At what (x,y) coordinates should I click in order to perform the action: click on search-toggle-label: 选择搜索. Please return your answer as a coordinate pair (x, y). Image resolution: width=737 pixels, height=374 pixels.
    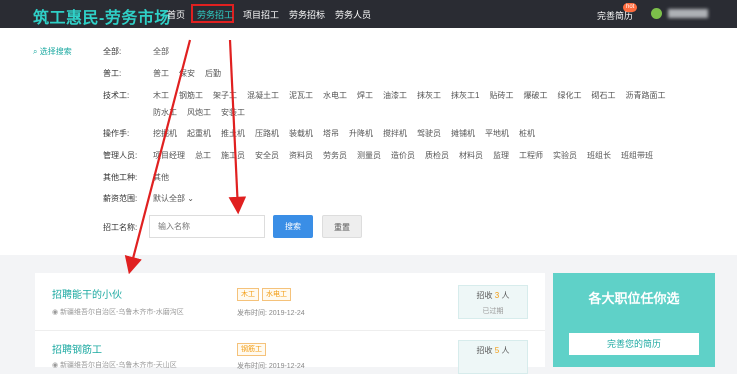
    Looking at the image, I should click on (55, 51).